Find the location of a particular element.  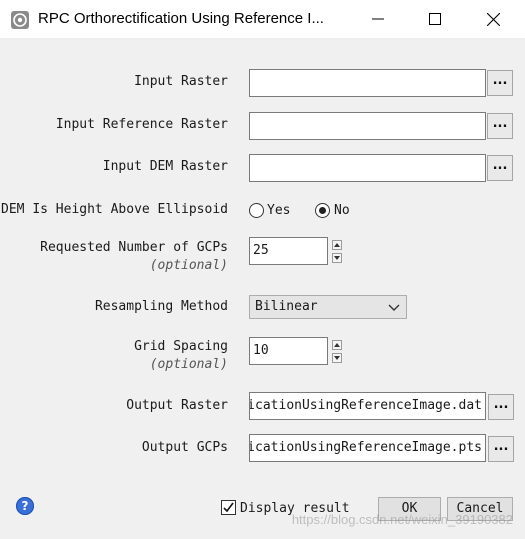

gcps-decrement-button is located at coordinates (337, 258).